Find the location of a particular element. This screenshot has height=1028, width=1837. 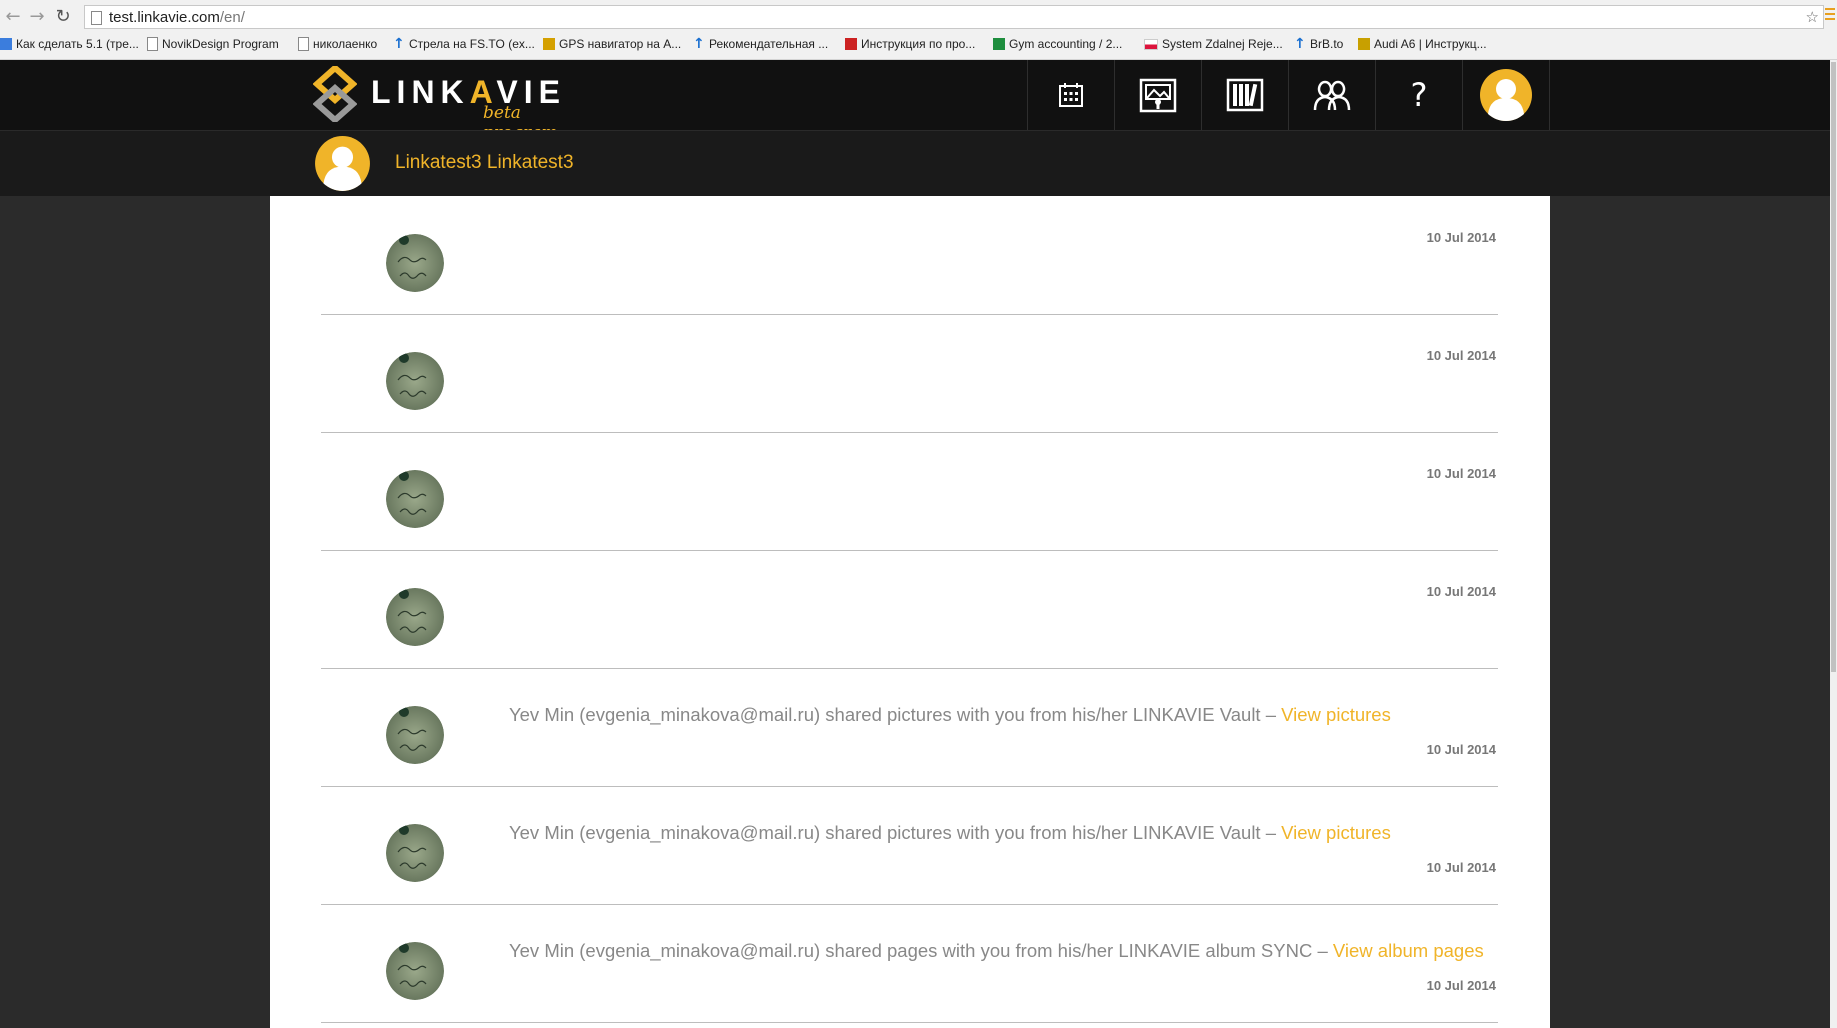

bookmark-label: николаенко is located at coordinates (345, 44).